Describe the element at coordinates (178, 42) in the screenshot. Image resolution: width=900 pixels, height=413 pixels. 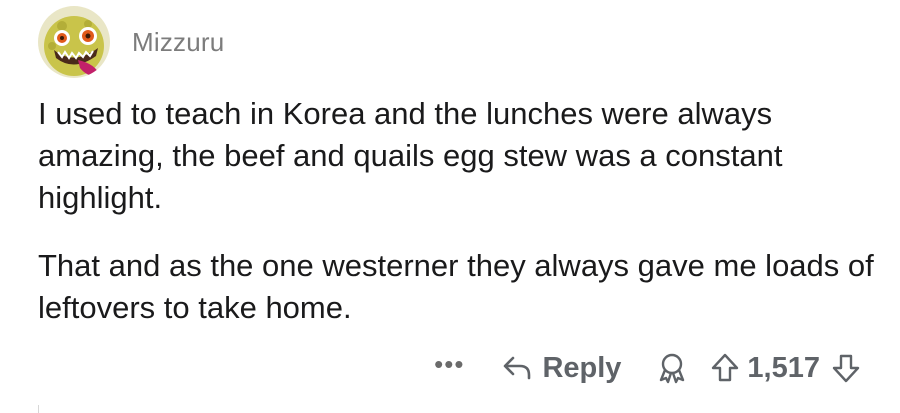
I see `username: Mizzuru` at that location.